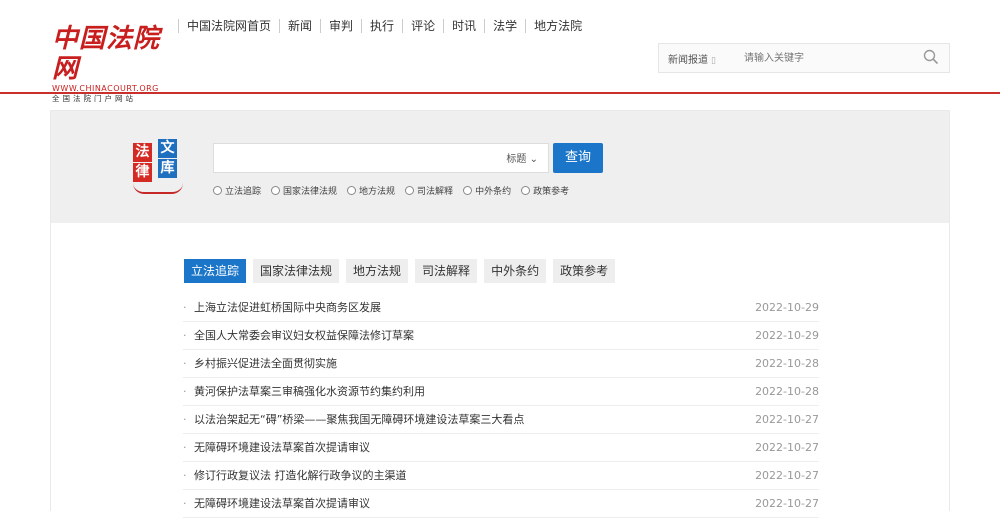 Image resolution: width=1000 pixels, height=519 pixels. What do you see at coordinates (287, 308) in the screenshot?
I see `news-title-link: 上海立法促进虹桥国际中央商务区发展` at bounding box center [287, 308].